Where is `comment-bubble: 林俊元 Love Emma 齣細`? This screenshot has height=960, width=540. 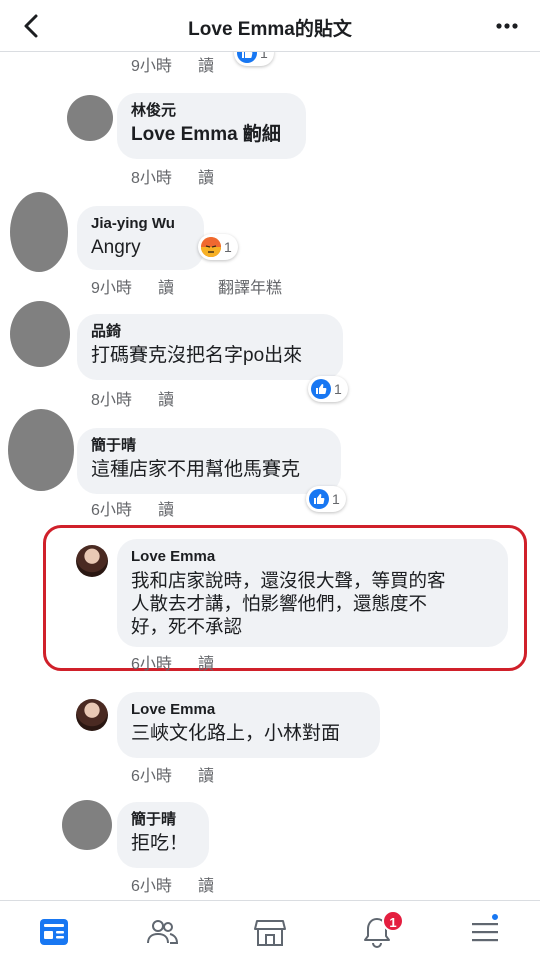 comment-bubble: 林俊元 Love Emma 齣細 is located at coordinates (211, 126).